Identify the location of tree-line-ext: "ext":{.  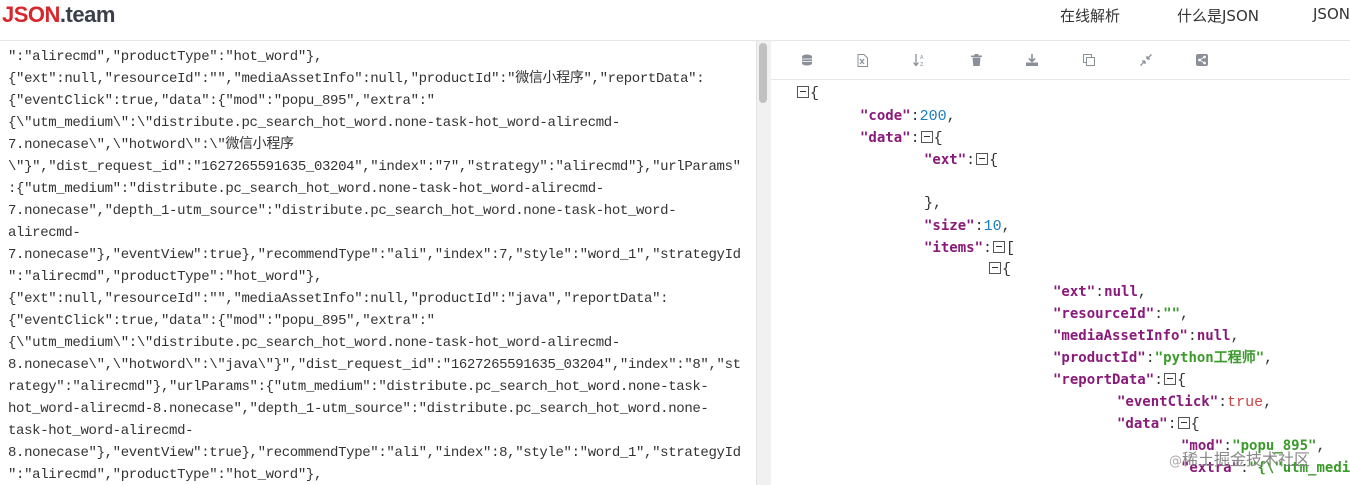
(961, 160).